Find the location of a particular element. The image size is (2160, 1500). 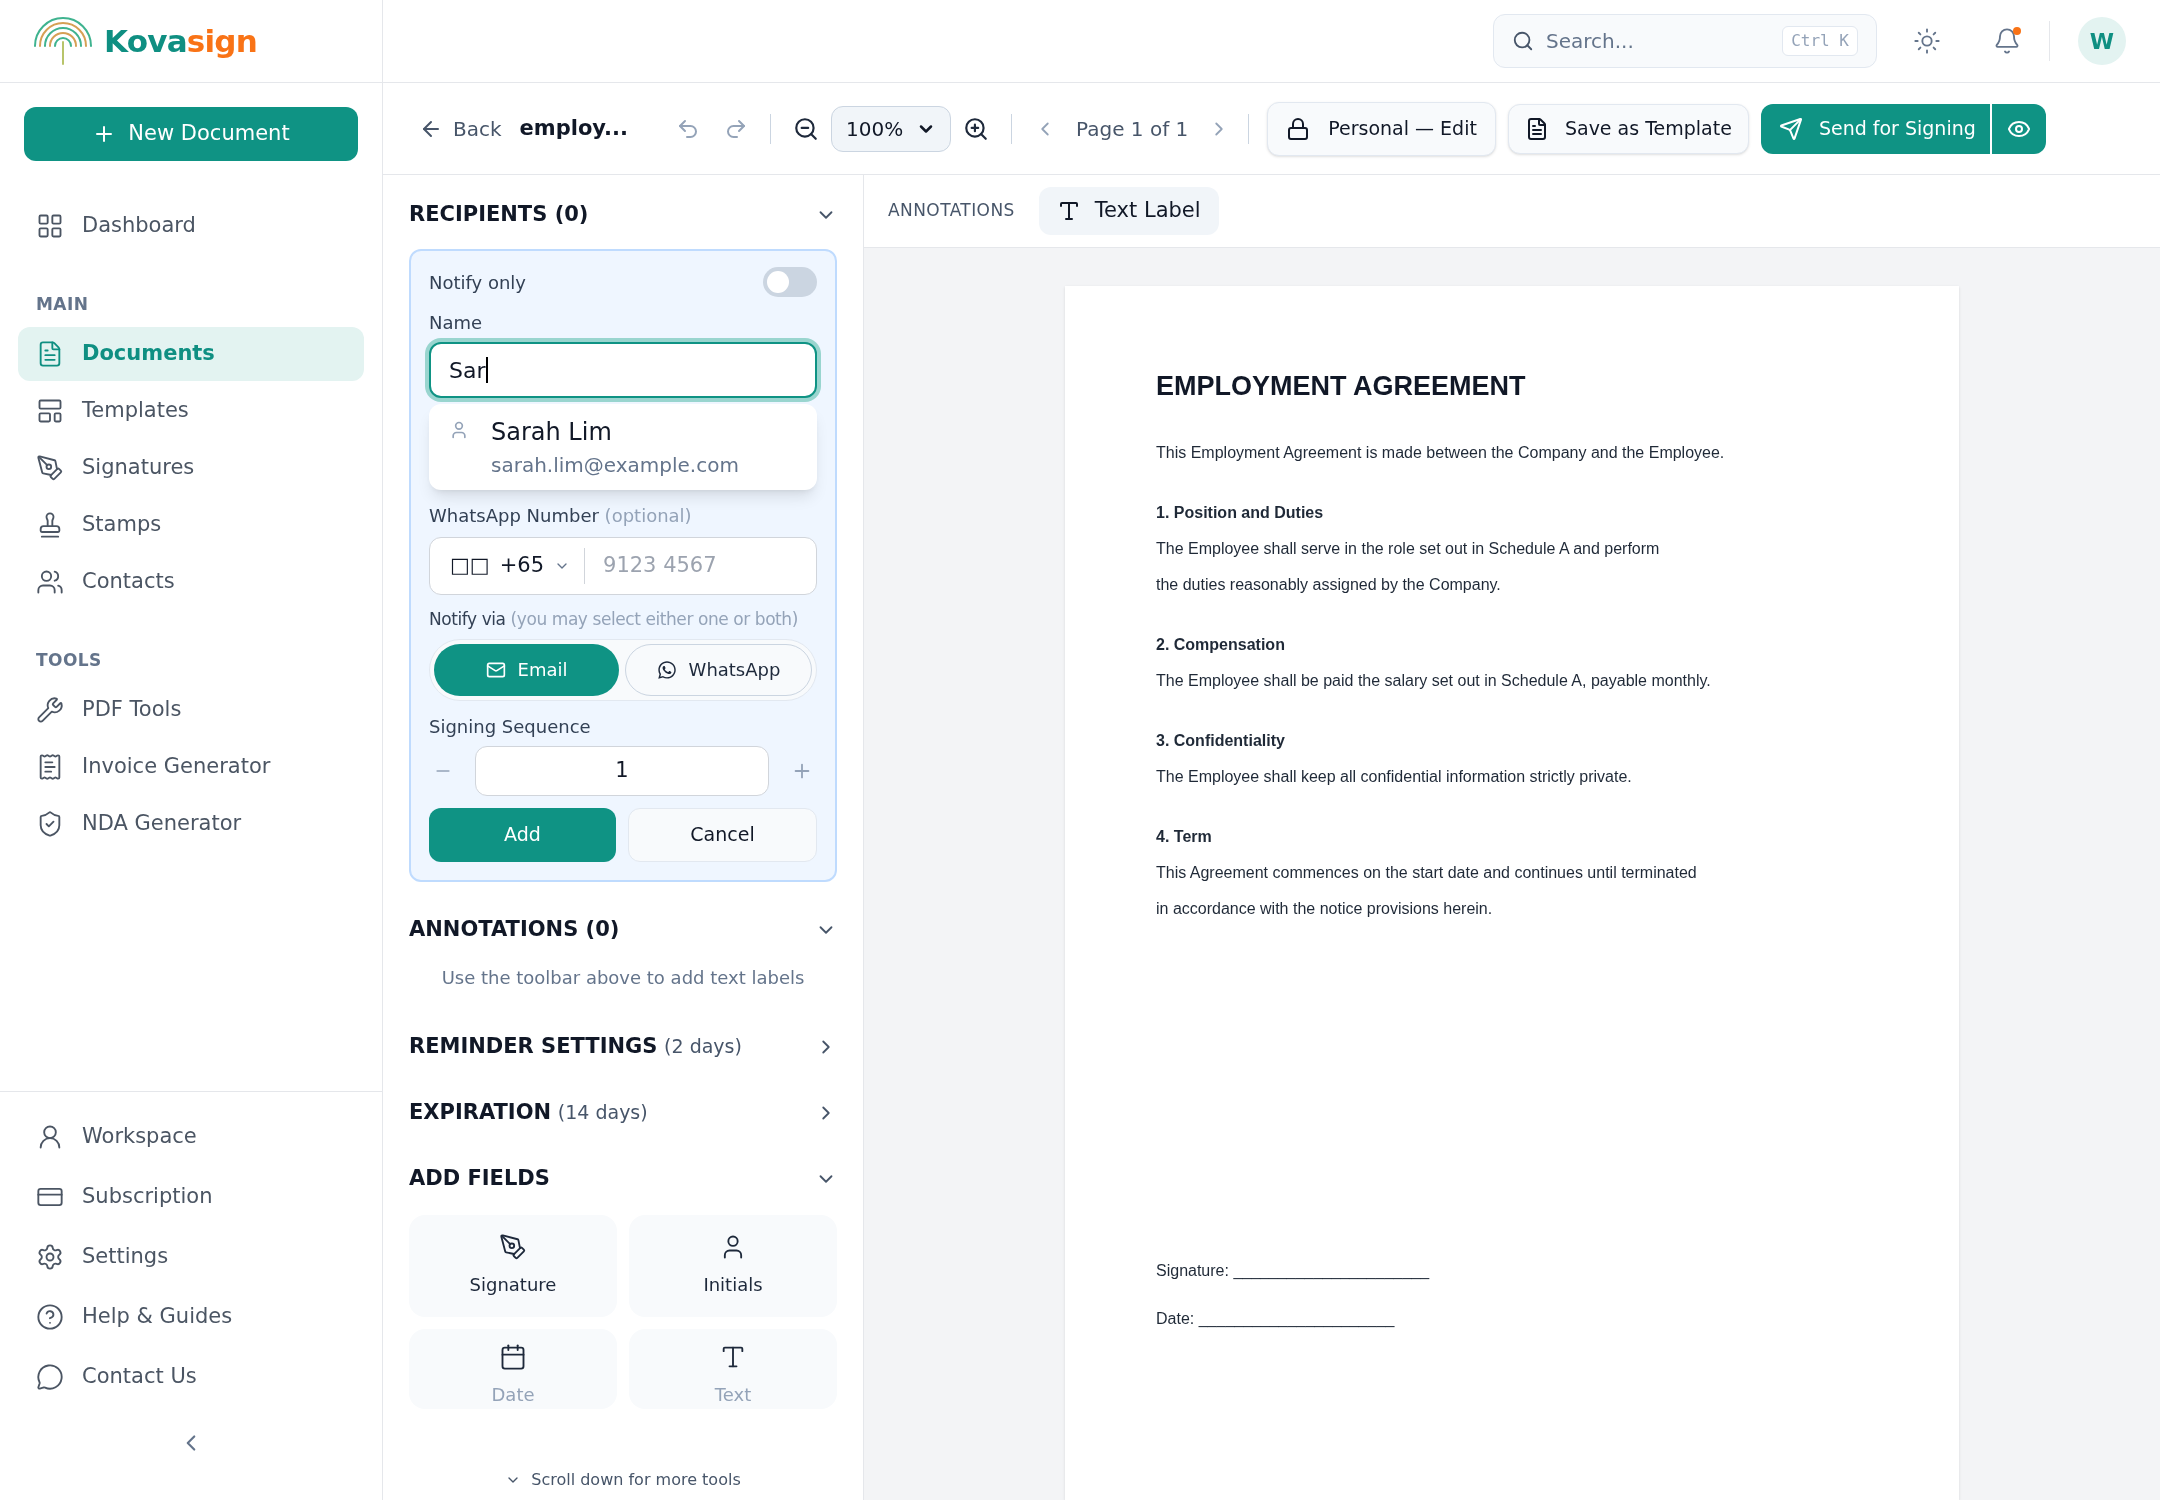

document-title: EMPLOYMENT AGREEMENT is located at coordinates (1341, 386).